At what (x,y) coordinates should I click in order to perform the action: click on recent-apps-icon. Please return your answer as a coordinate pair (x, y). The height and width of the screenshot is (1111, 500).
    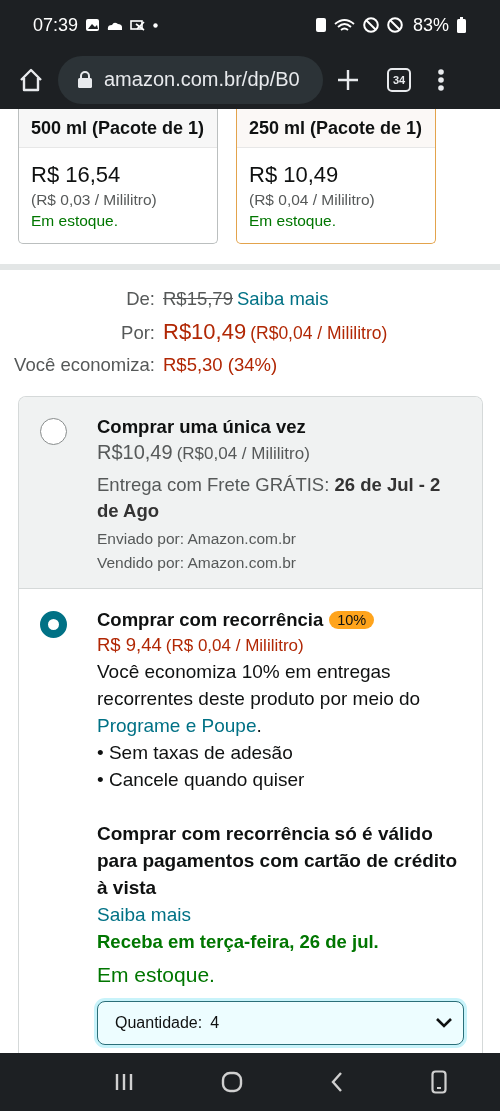
    Looking at the image, I should click on (123, 1082).